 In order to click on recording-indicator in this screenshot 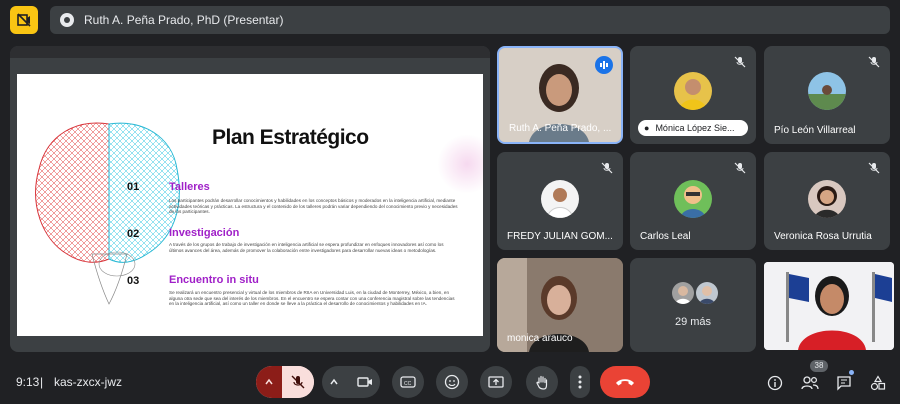, I will do `click(24, 20)`.